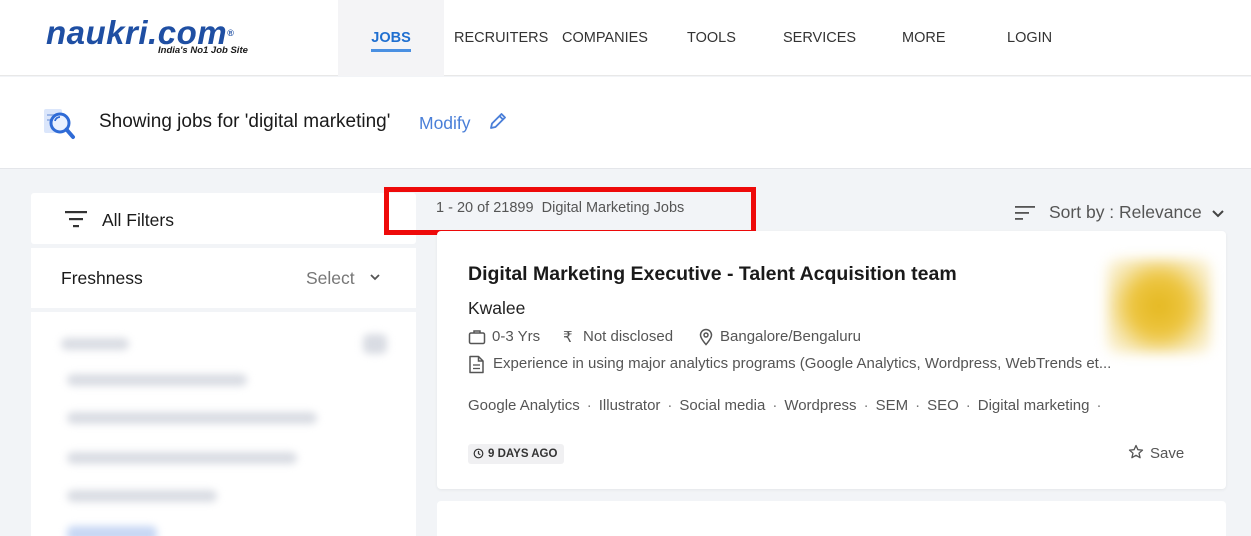  What do you see at coordinates (924, 38) in the screenshot?
I see `nav-item-more: MORE` at bounding box center [924, 38].